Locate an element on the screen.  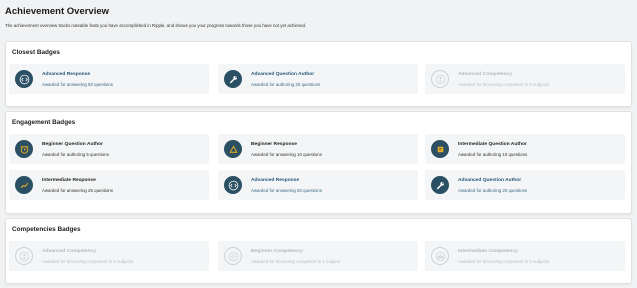
section-title: Closest Badges is located at coordinates (36, 52).